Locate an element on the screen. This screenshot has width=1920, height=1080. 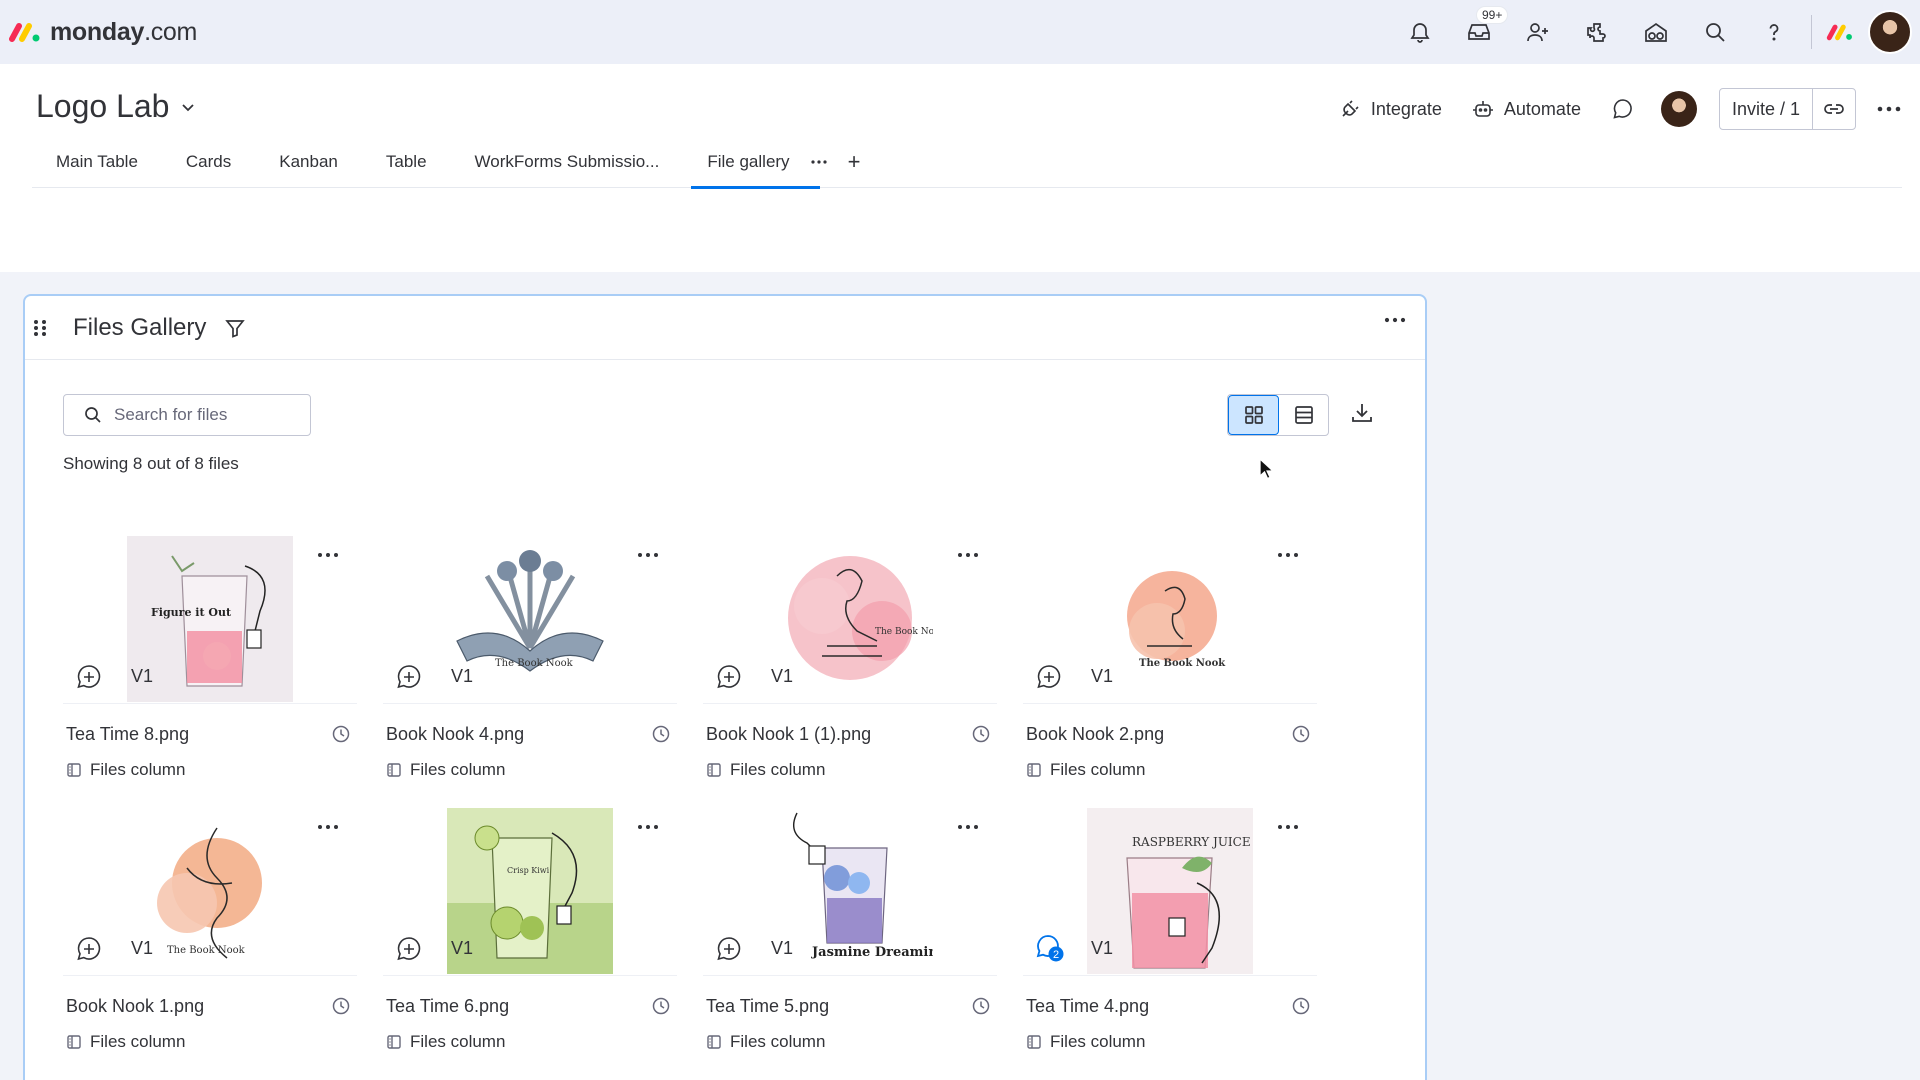
monday-switcher-icon is located at coordinates (1840, 32).